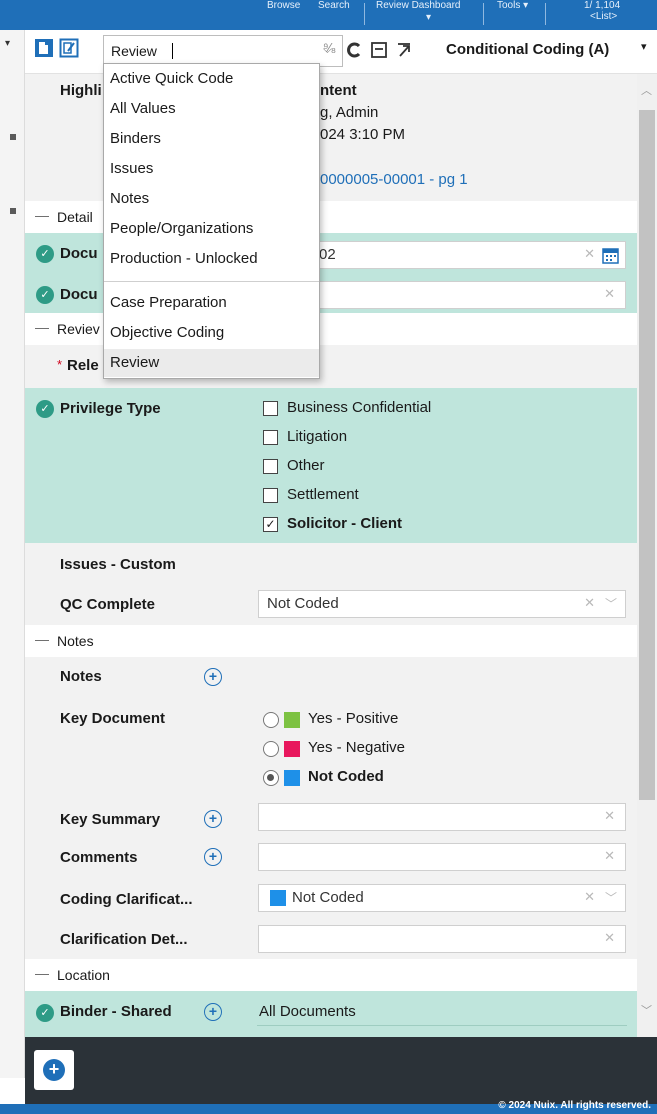 The width and height of the screenshot is (657, 1114). Describe the element at coordinates (75, 641) in the screenshot. I see `section-notes-title: Notes` at that location.